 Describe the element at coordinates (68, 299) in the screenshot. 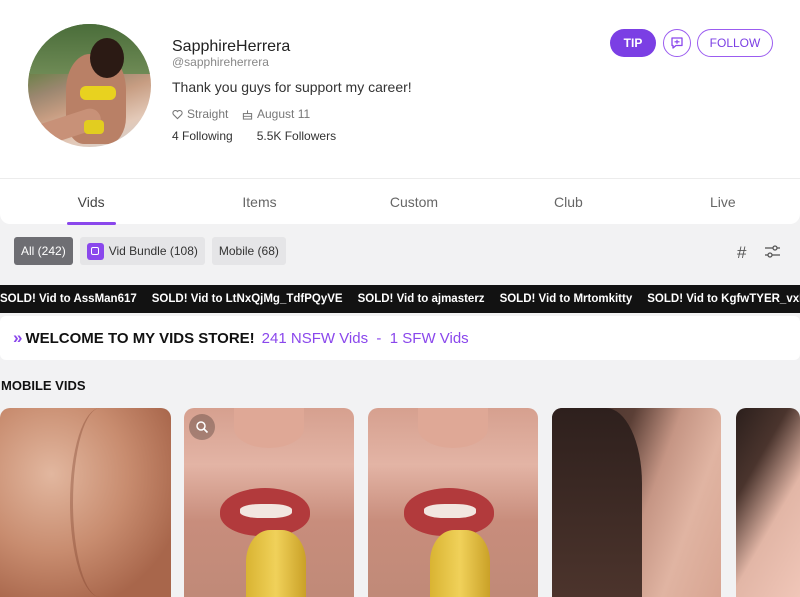

I see `ticker-item: SOLD! Vid to AssMan617` at that location.